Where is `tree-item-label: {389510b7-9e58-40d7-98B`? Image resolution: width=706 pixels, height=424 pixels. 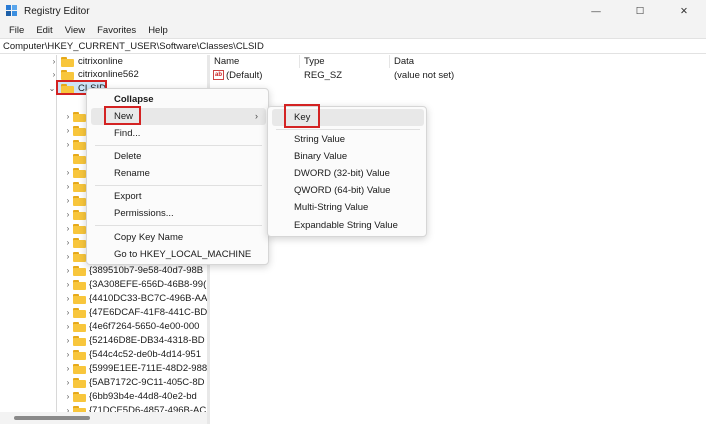 tree-item-label: {389510b7-9e58-40d7-98B is located at coordinates (146, 270).